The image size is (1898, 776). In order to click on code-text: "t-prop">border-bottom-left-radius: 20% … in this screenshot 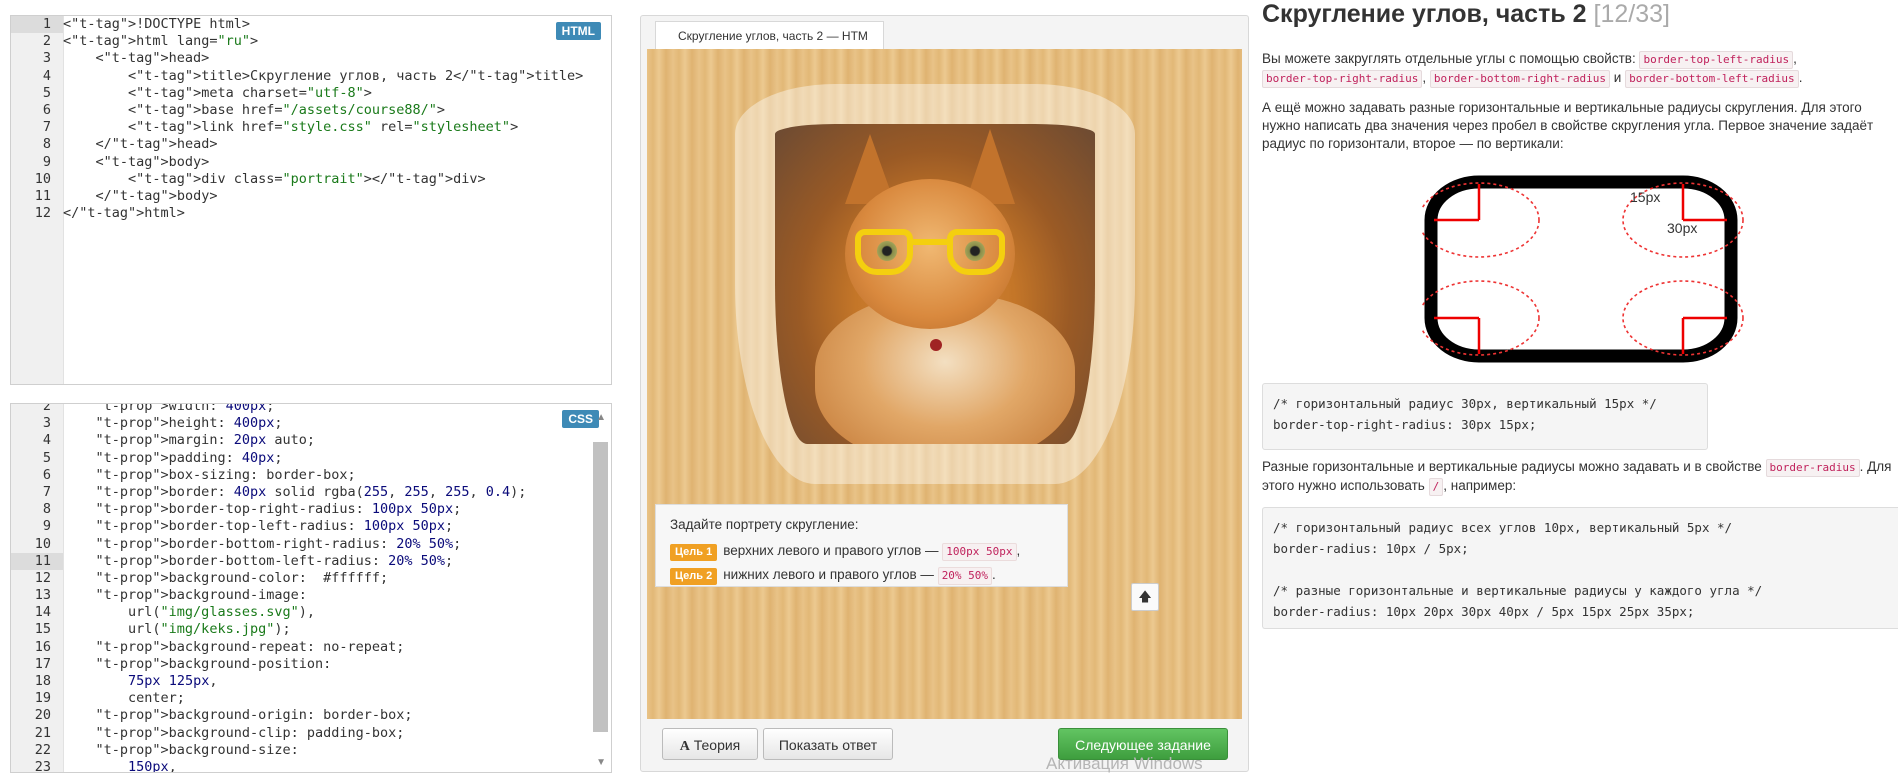, I will do `click(258, 561)`.